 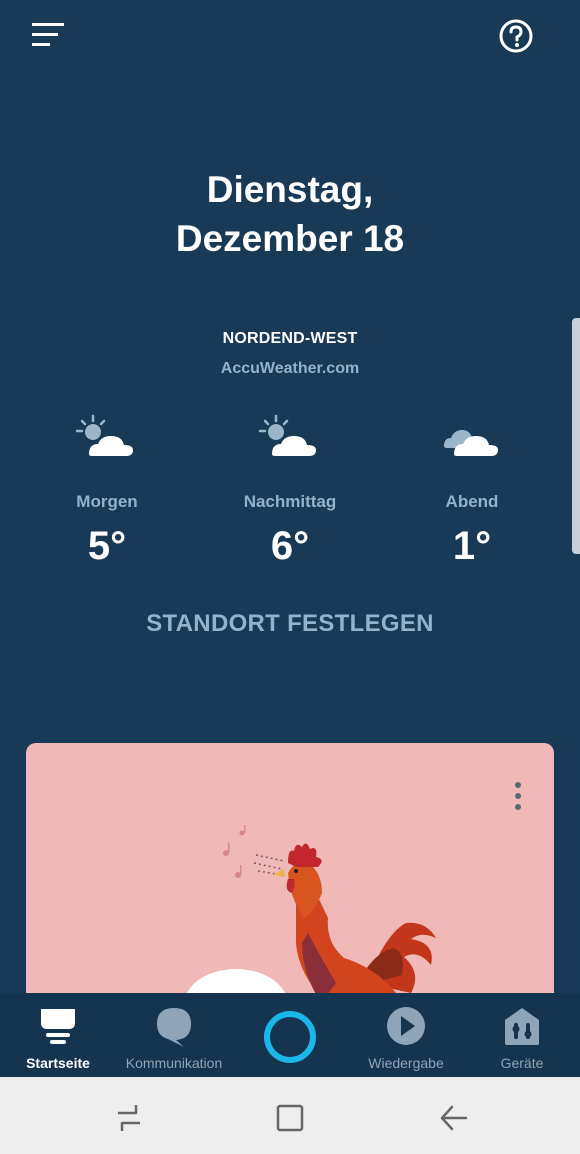 I want to click on nav-label: Wiedergabe, so click(x=406, y=1063).